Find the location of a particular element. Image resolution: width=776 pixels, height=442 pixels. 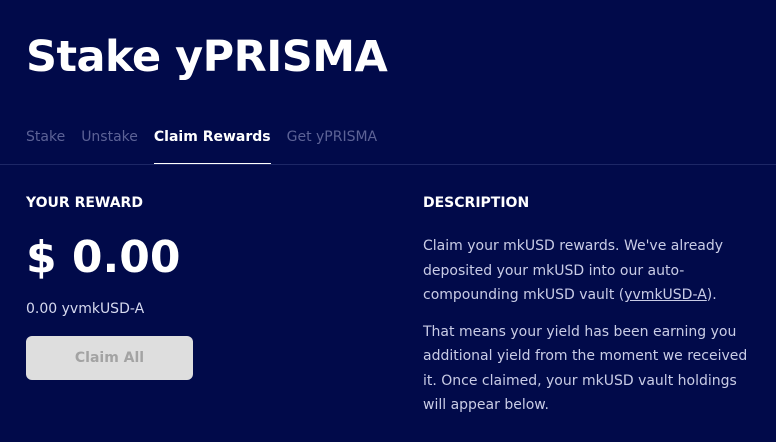

reward-heading: YOUR REWARD is located at coordinates (84, 203).